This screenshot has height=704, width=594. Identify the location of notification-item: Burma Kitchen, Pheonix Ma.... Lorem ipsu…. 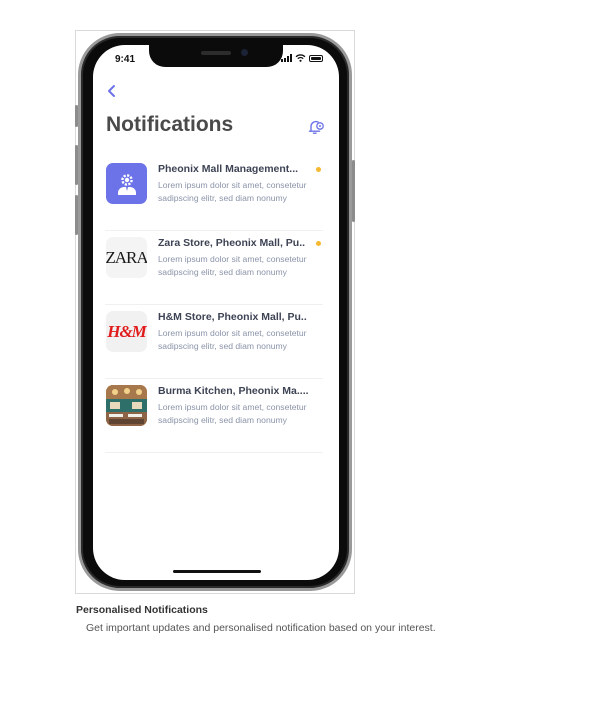
(214, 416).